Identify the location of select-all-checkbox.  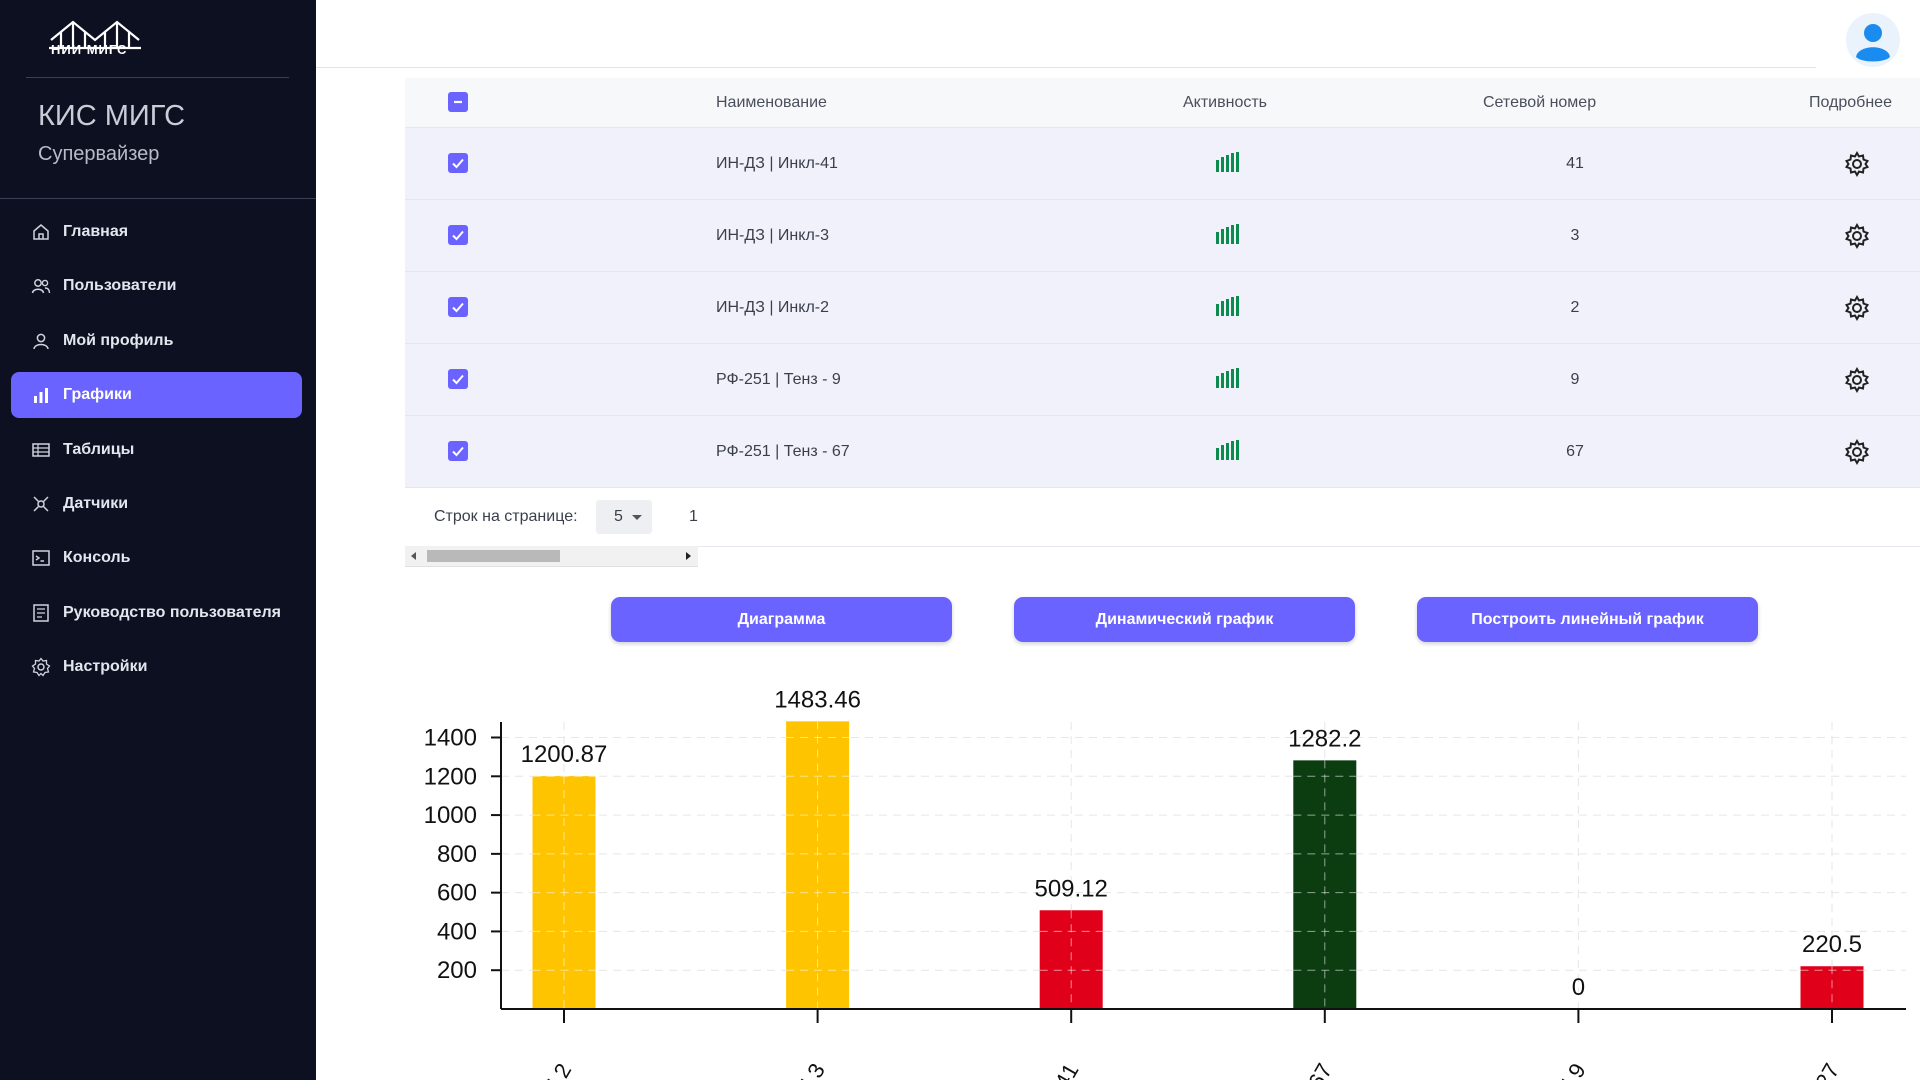
(458, 102).